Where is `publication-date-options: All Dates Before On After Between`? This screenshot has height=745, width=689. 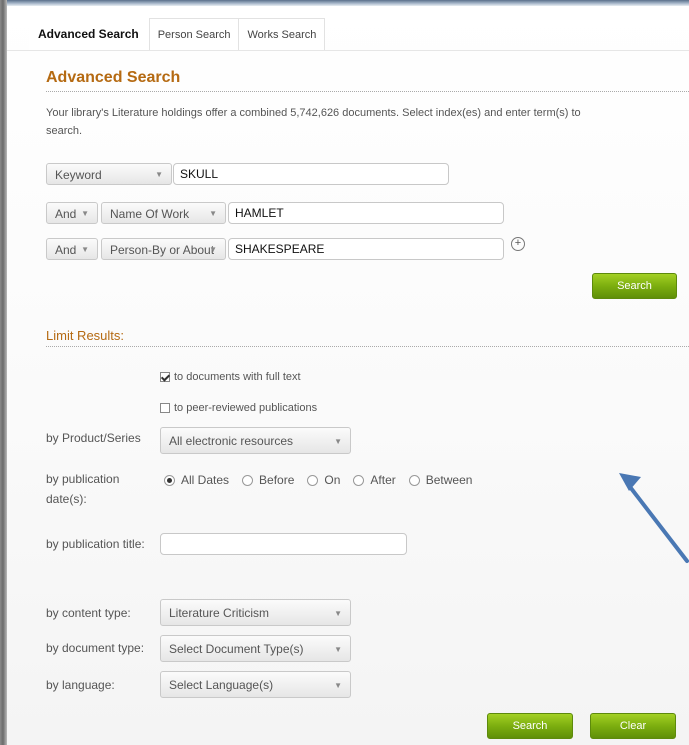 publication-date-options: All Dates Before On After Between is located at coordinates (324, 480).